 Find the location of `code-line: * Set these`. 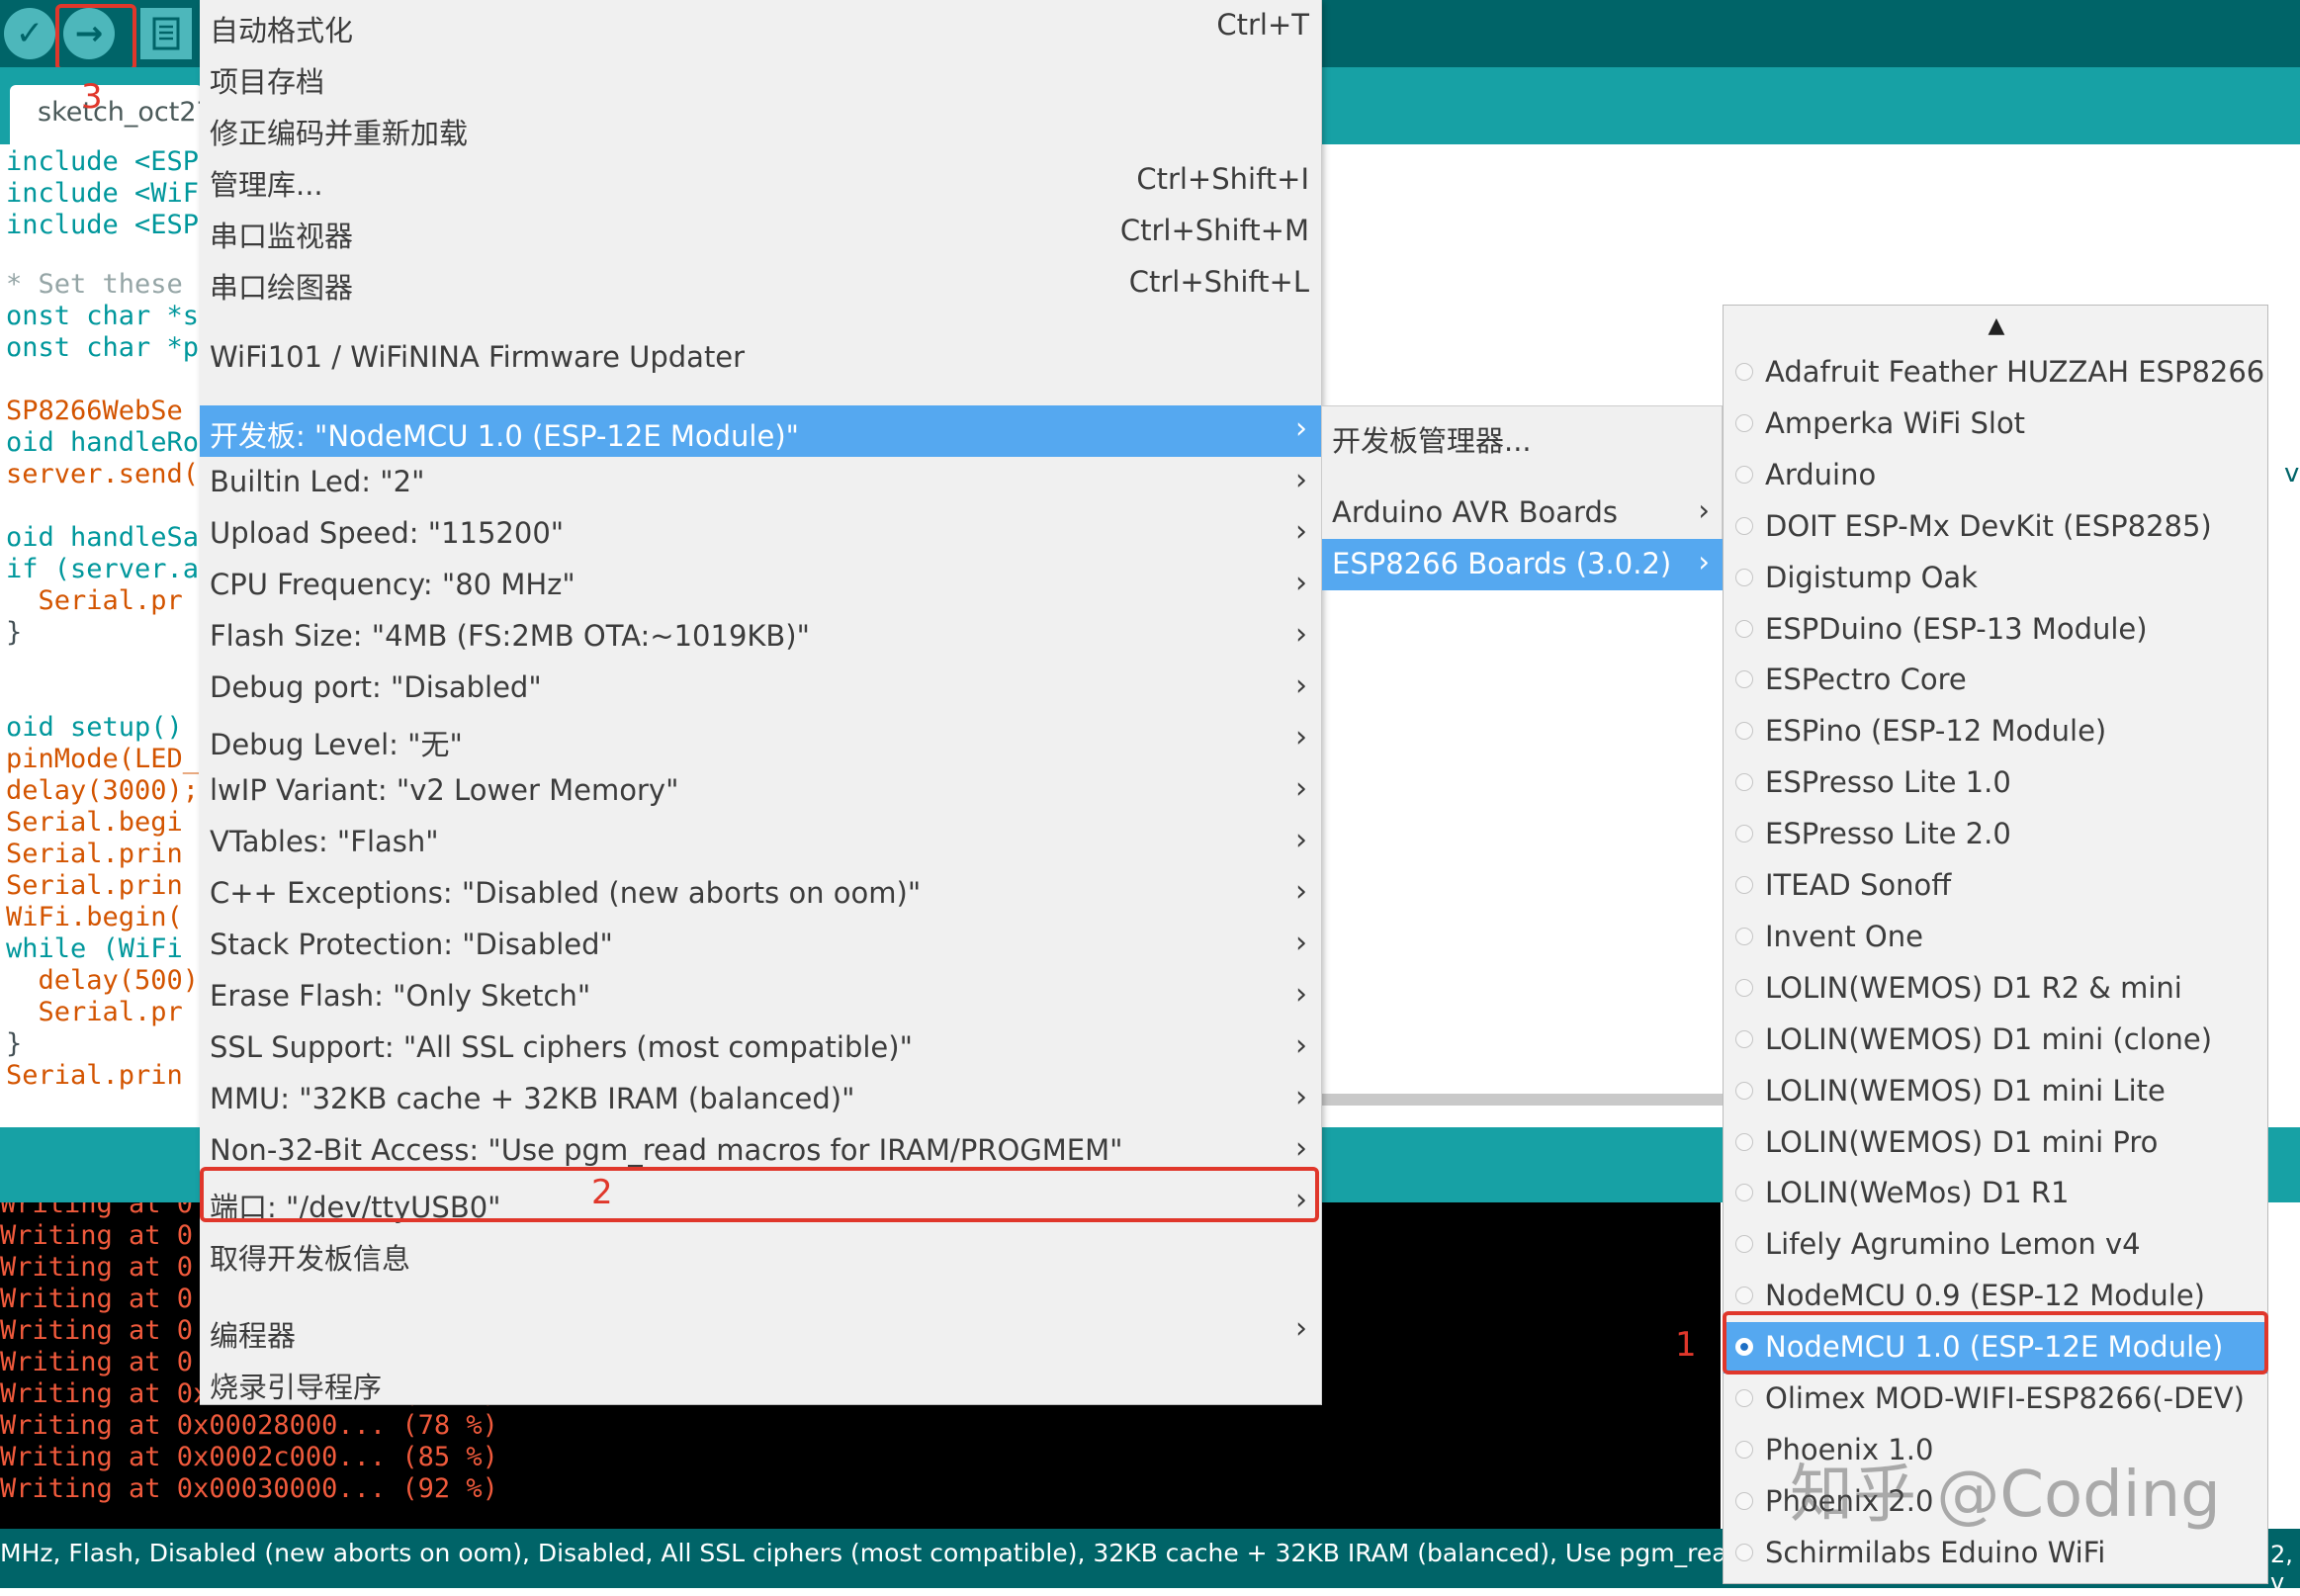

code-line: * Set these is located at coordinates (94, 284).